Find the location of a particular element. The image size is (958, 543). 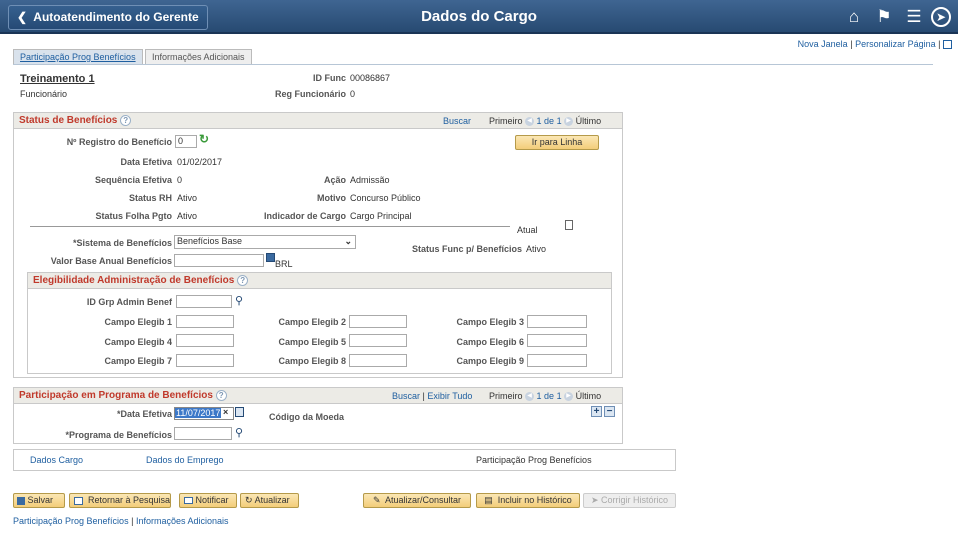

employee-role: Funcionário is located at coordinates (44, 94).